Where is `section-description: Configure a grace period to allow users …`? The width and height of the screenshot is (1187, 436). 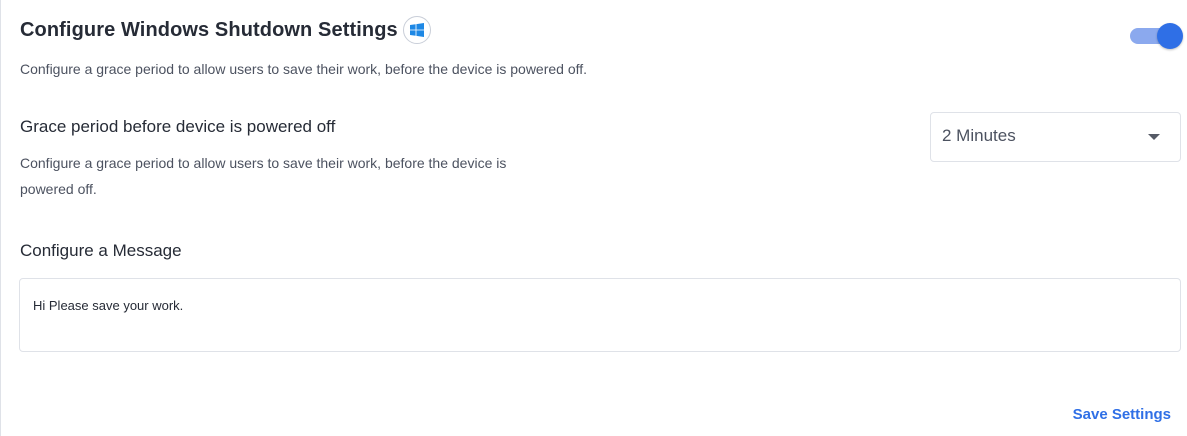 section-description: Configure a grace period to allow users … is located at coordinates (304, 69).